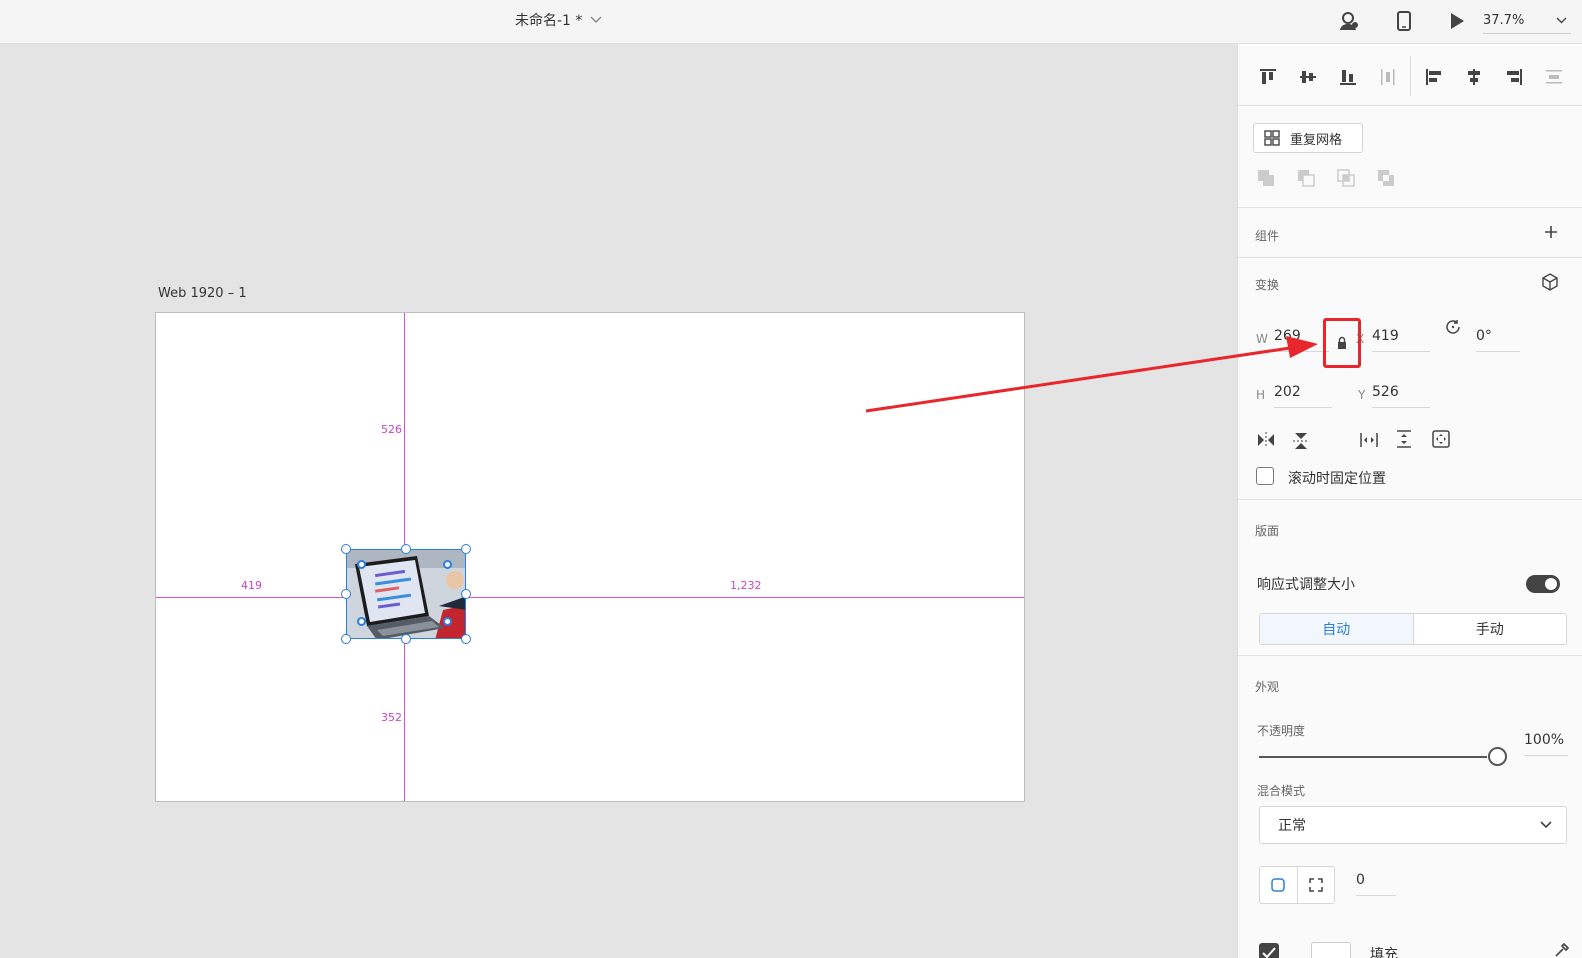 The image size is (1582, 958). I want to click on divider, so click(1410, 76).